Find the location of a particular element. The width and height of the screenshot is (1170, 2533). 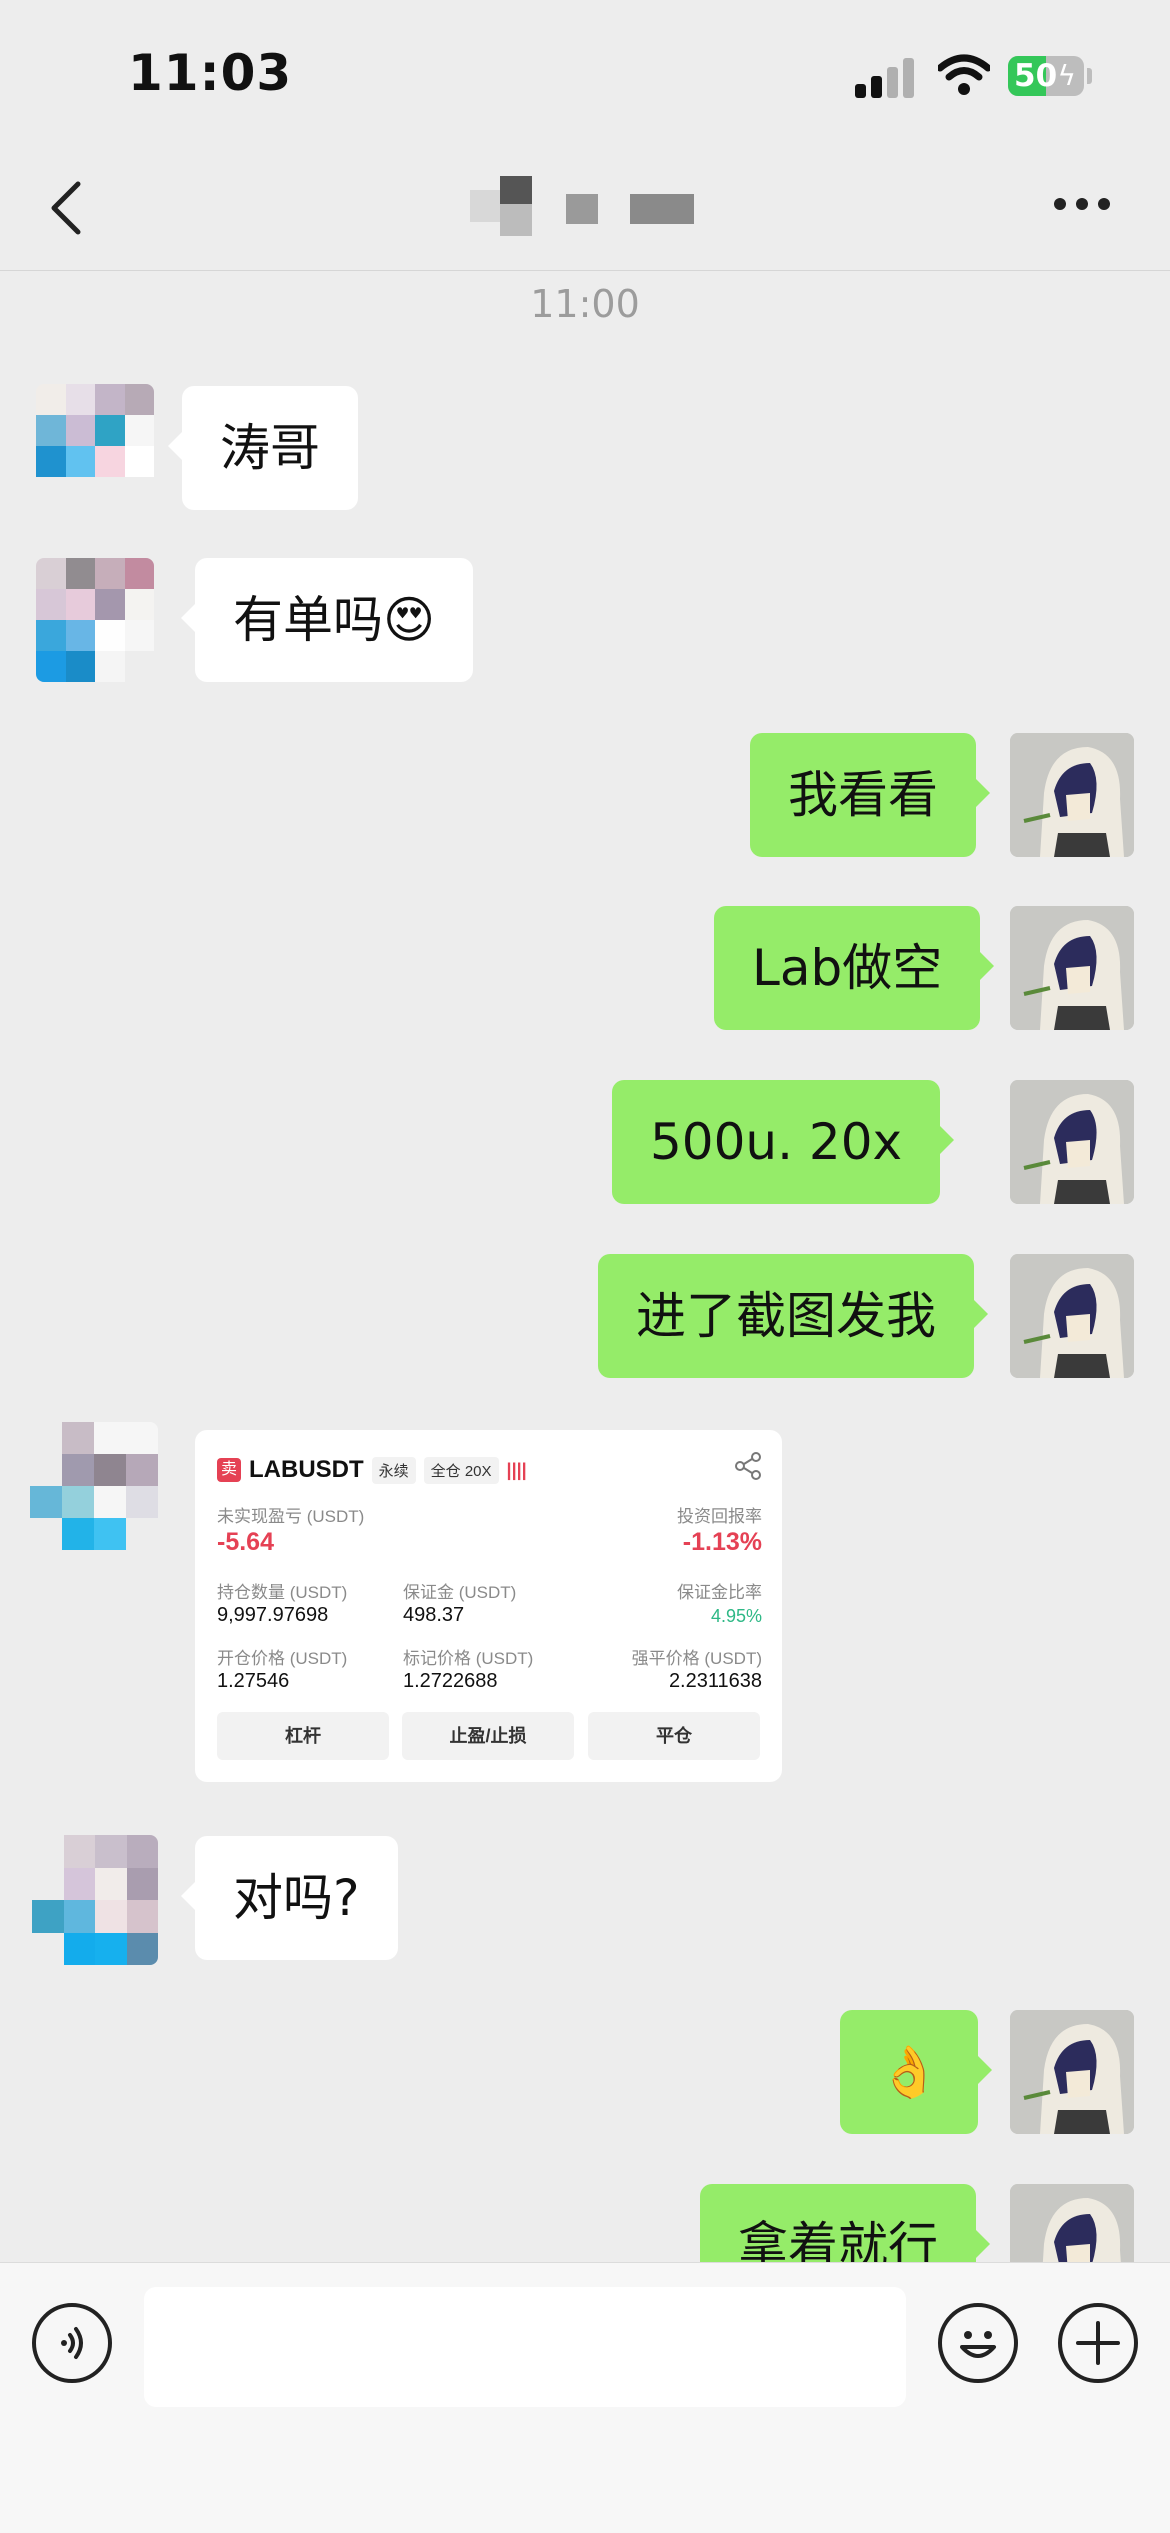

message-timestamp: 11:00 is located at coordinates (585, 304).